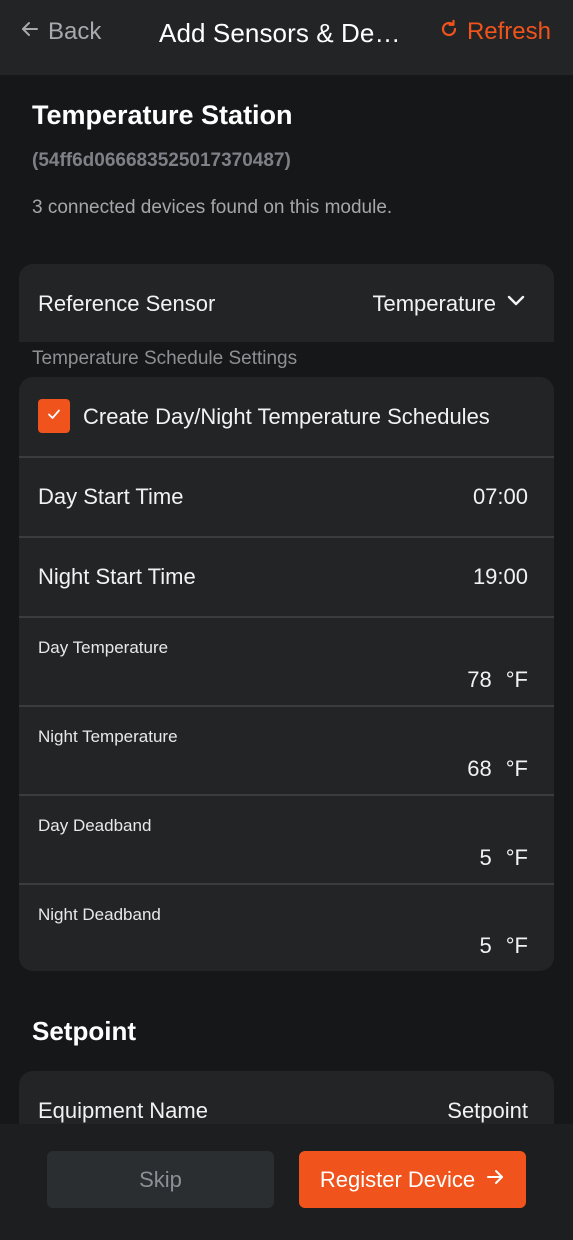 This screenshot has height=1240, width=573. What do you see at coordinates (103, 647) in the screenshot?
I see `day-temperature-label: Day Temperature` at bounding box center [103, 647].